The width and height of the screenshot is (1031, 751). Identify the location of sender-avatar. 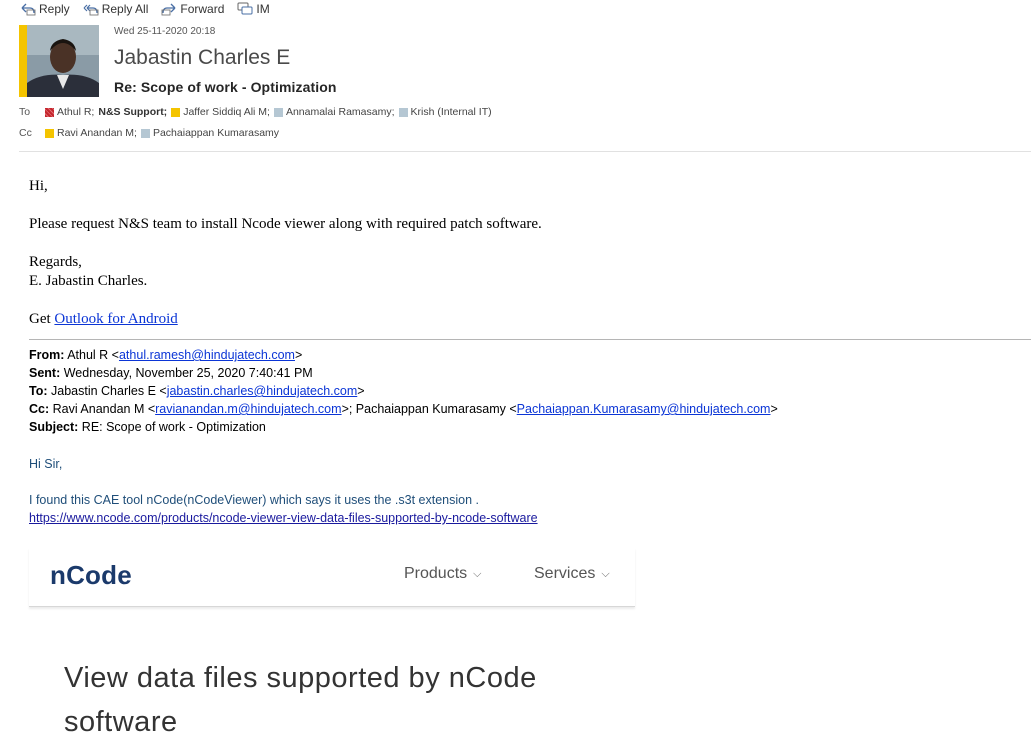
(63, 61).